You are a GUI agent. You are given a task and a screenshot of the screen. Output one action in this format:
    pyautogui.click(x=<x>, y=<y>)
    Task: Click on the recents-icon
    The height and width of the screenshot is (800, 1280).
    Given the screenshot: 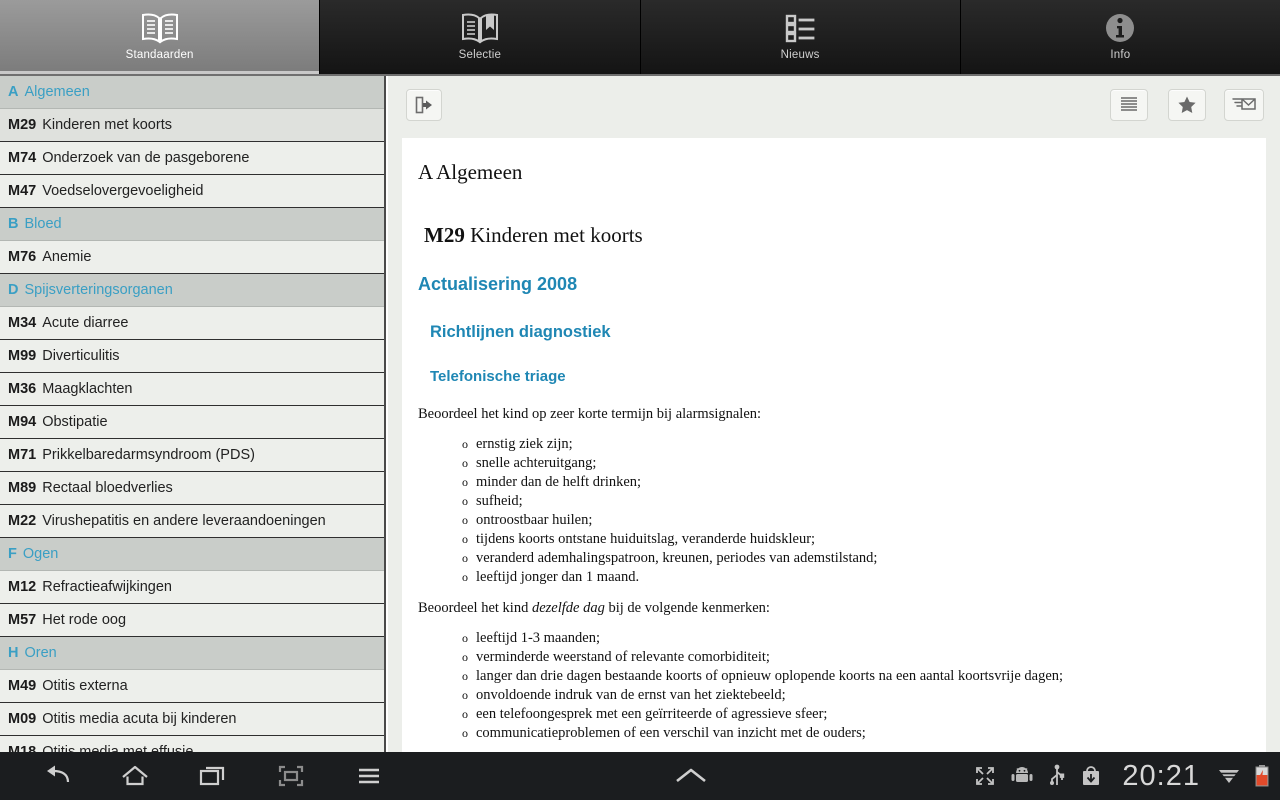 What is the action you would take?
    pyautogui.click(x=213, y=776)
    